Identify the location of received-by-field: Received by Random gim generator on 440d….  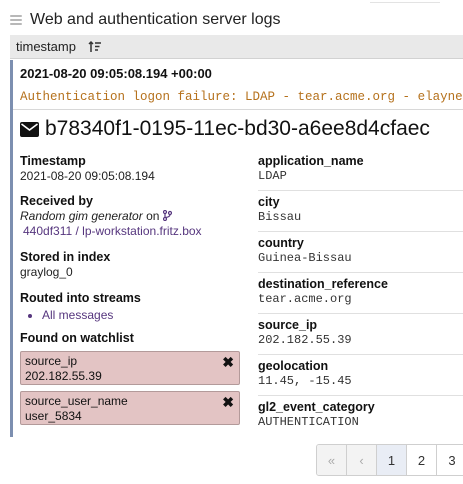
(134, 216).